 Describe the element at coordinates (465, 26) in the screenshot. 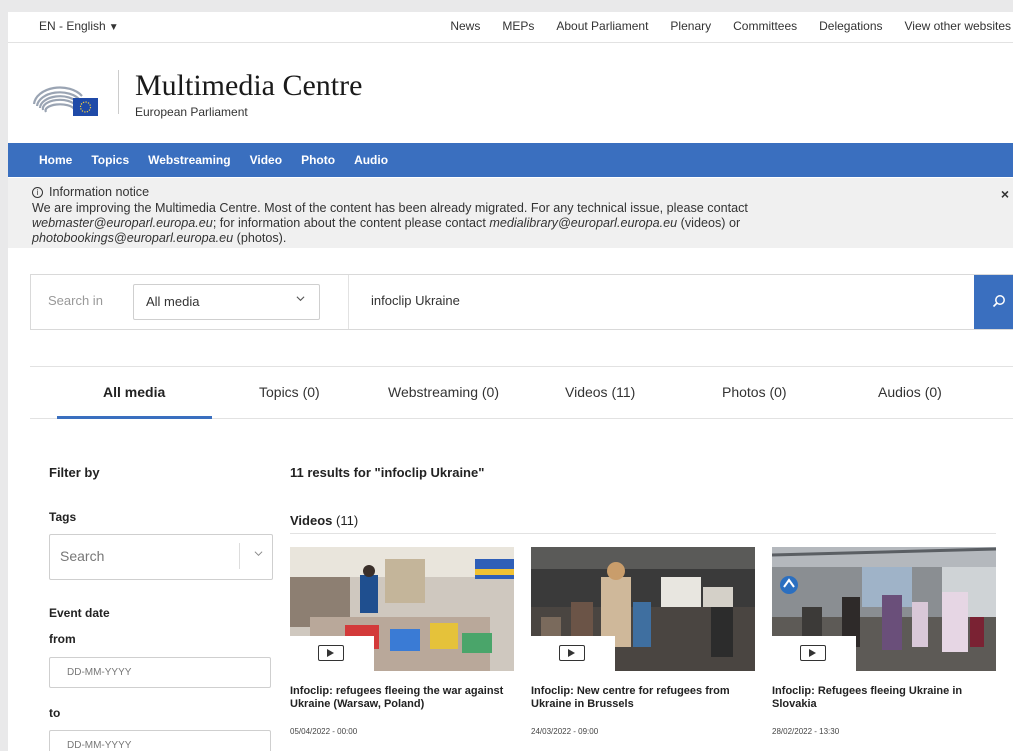

I see `top-link-news: News` at that location.